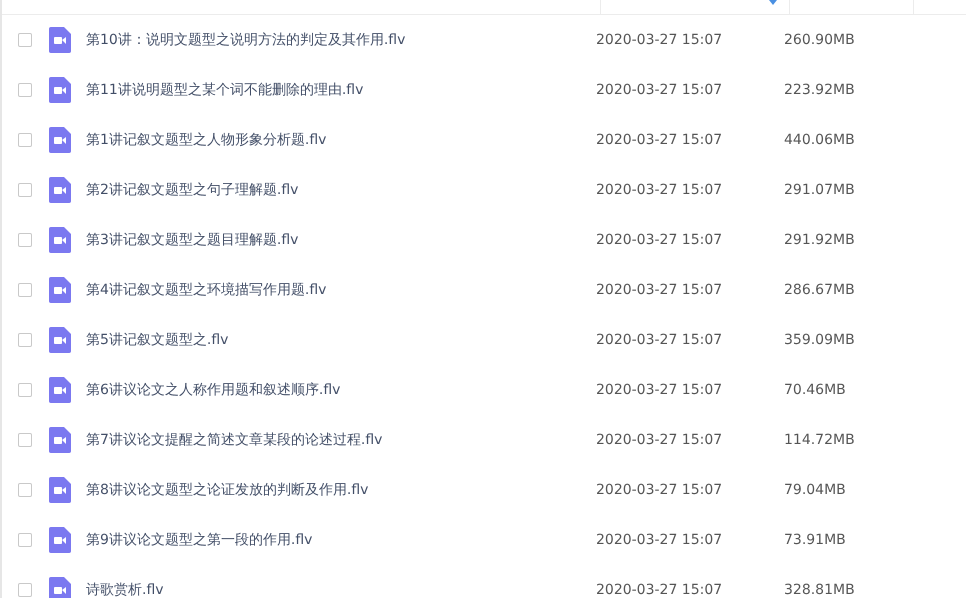  I want to click on file-name: 第8讲议论文题型之论证发放的判断及作用.flv, so click(341, 490).